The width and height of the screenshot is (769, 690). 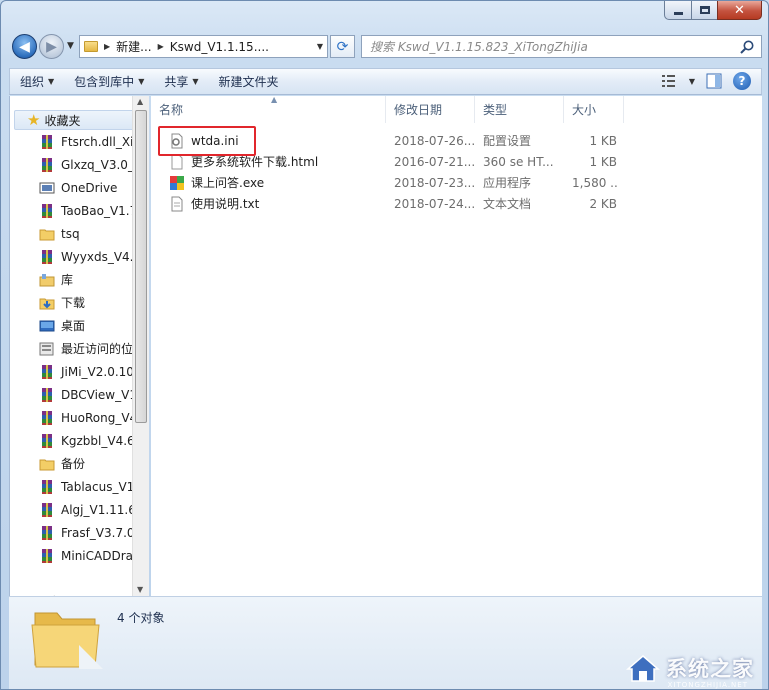 I want to click on forward-arrow-icon: ▶, so click(x=51, y=46).